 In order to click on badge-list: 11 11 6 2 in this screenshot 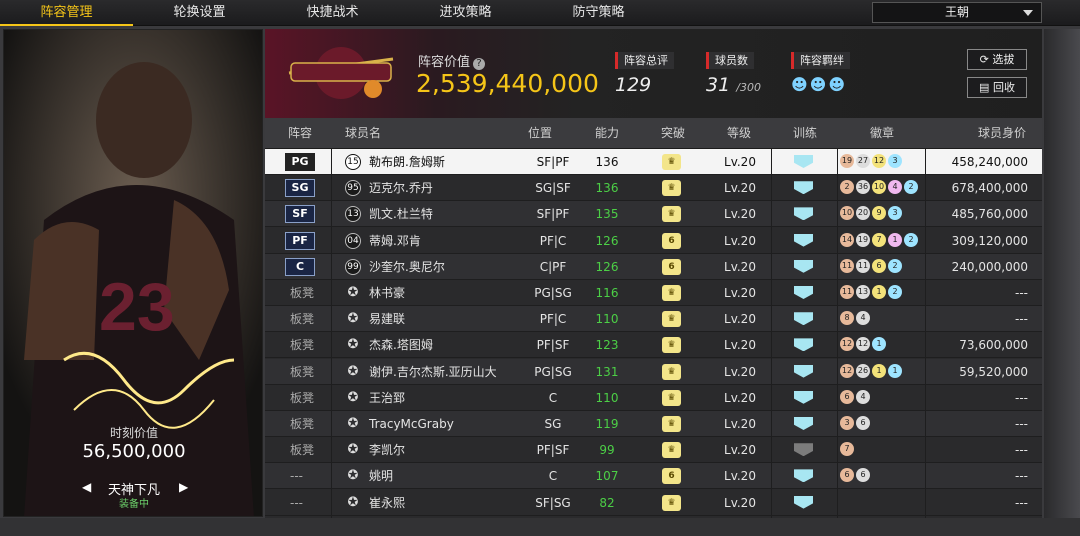, I will do `click(872, 266)`.